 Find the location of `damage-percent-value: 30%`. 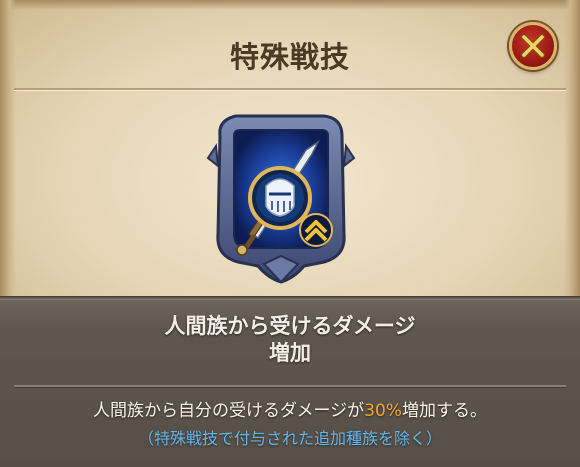

damage-percent-value: 30% is located at coordinates (383, 411).